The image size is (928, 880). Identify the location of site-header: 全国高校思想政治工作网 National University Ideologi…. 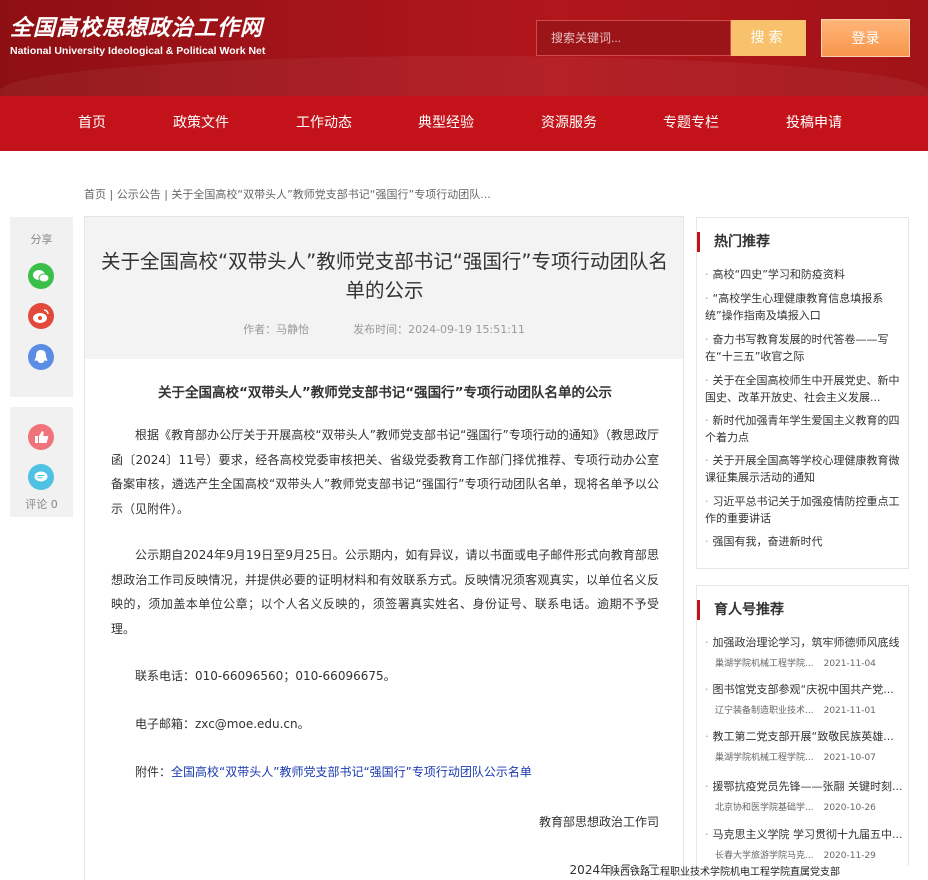
(464, 48).